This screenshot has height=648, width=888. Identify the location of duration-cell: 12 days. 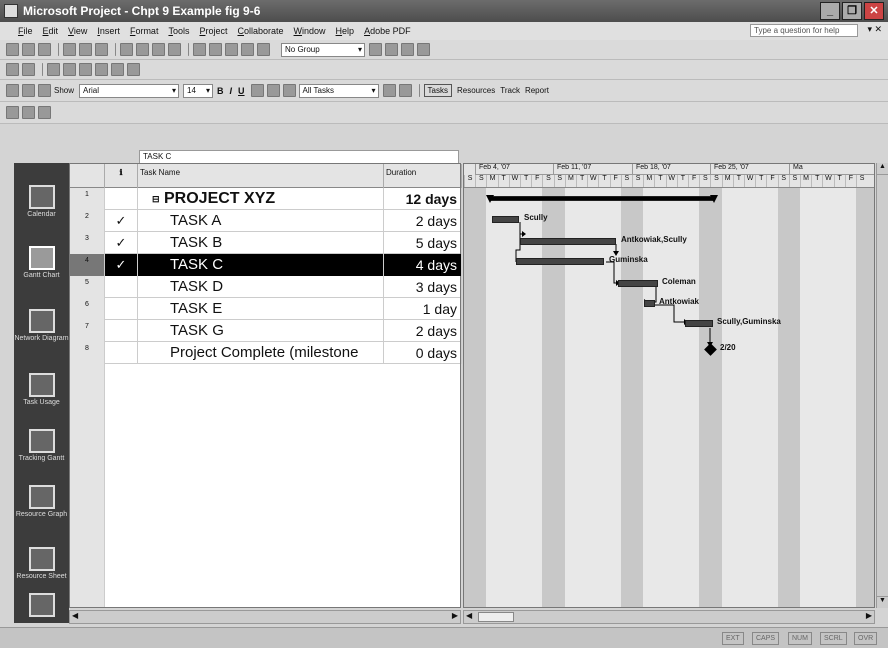
(423, 199).